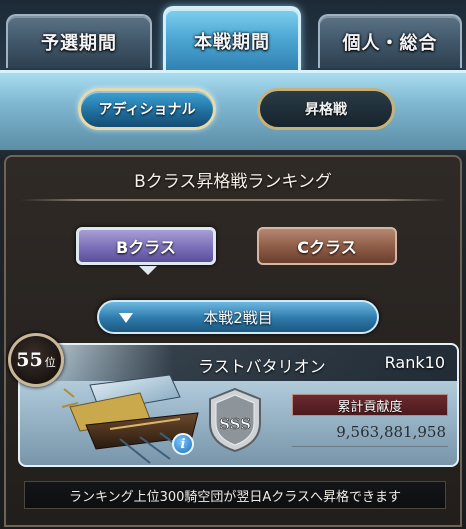 The height and width of the screenshot is (529, 466). I want to click on grade-badge: SSS, so click(235, 420).